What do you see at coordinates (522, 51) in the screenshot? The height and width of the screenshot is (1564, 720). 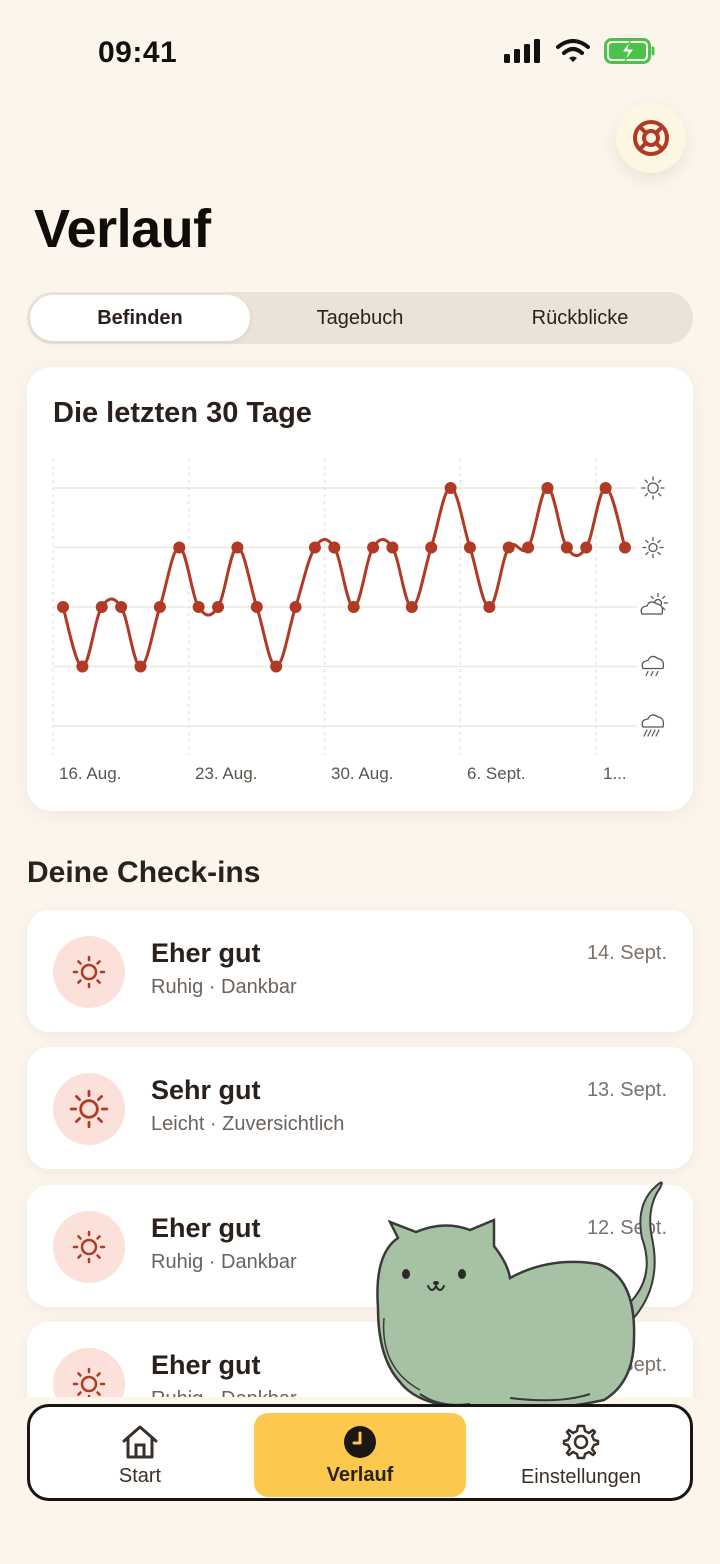 I see `cellular-signal-icon` at bounding box center [522, 51].